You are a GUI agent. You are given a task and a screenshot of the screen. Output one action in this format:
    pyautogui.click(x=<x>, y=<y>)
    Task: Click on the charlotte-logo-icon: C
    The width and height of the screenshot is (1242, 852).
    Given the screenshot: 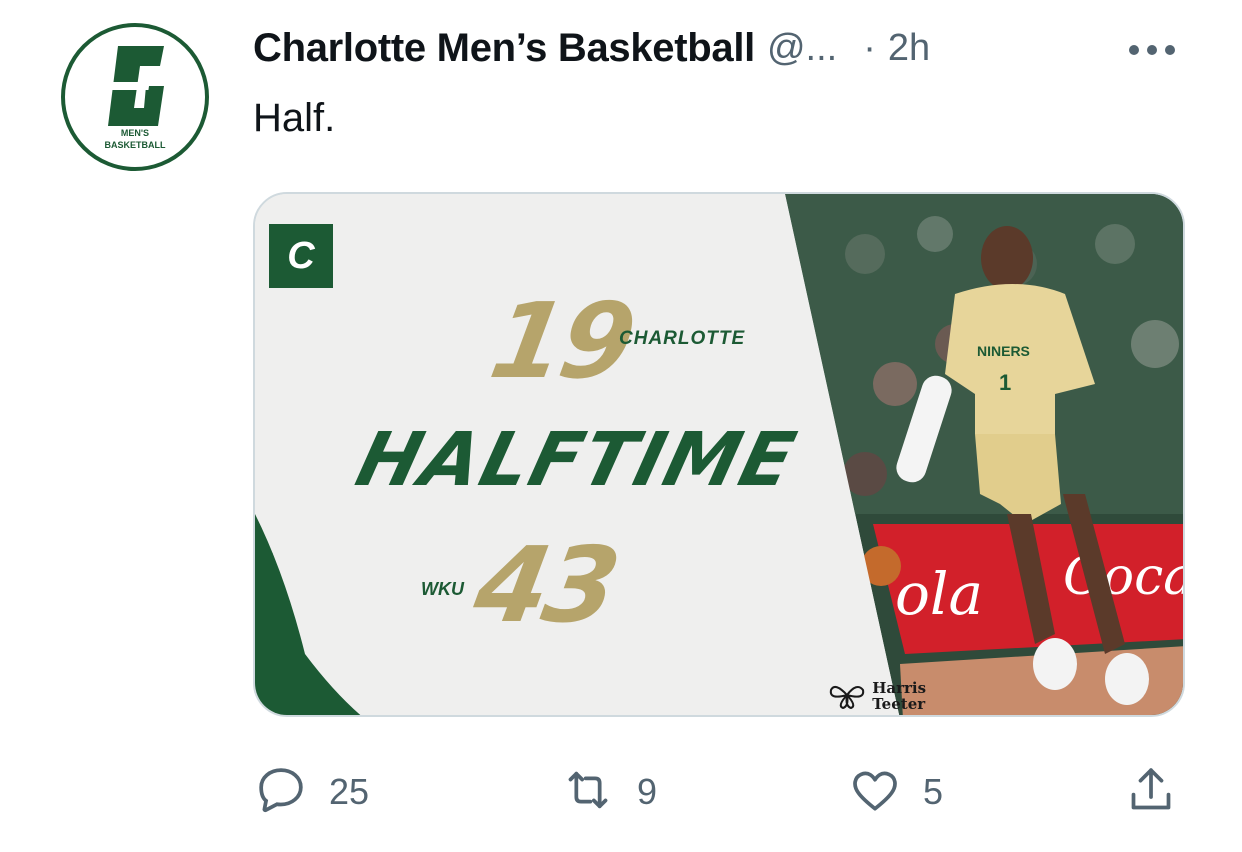 What is the action you would take?
    pyautogui.click(x=301, y=256)
    